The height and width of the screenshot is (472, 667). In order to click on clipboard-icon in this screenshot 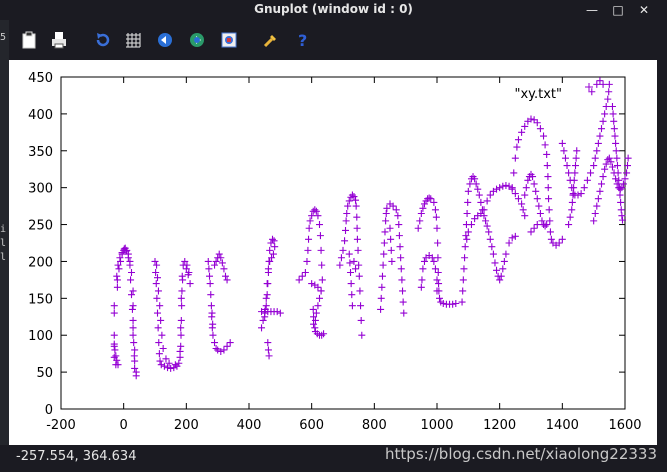, I will do `click(29, 40)`.